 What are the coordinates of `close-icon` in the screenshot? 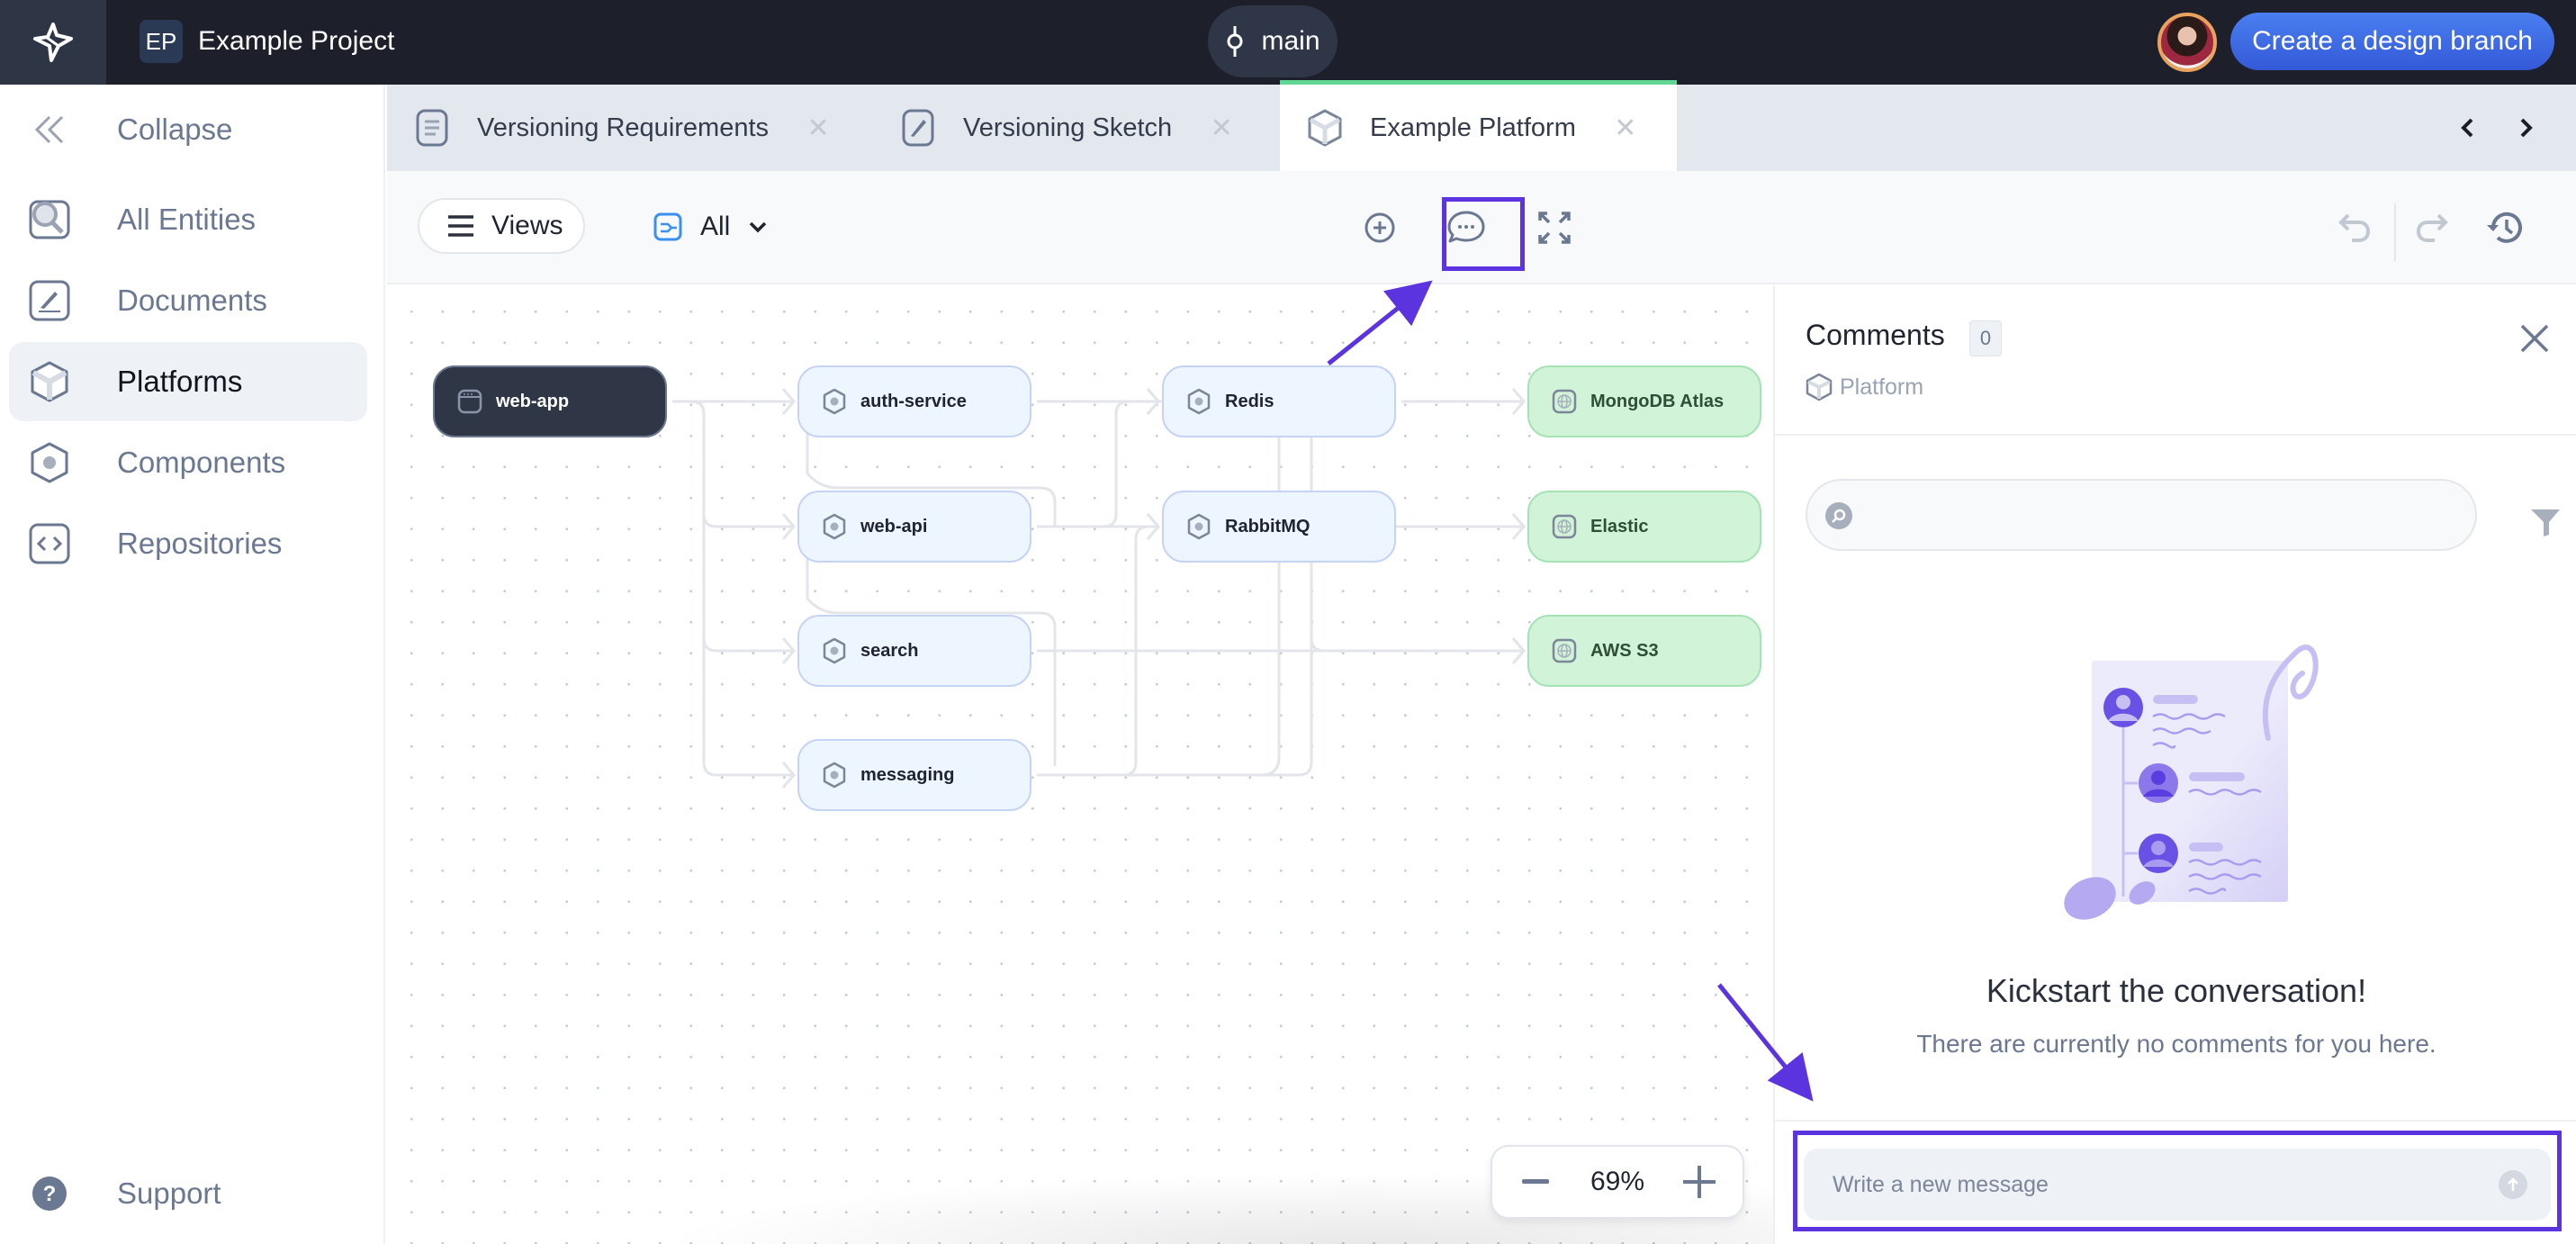 It's located at (2534, 338).